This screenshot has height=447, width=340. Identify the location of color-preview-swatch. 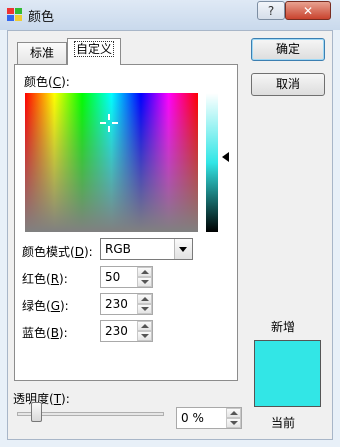
(287, 373).